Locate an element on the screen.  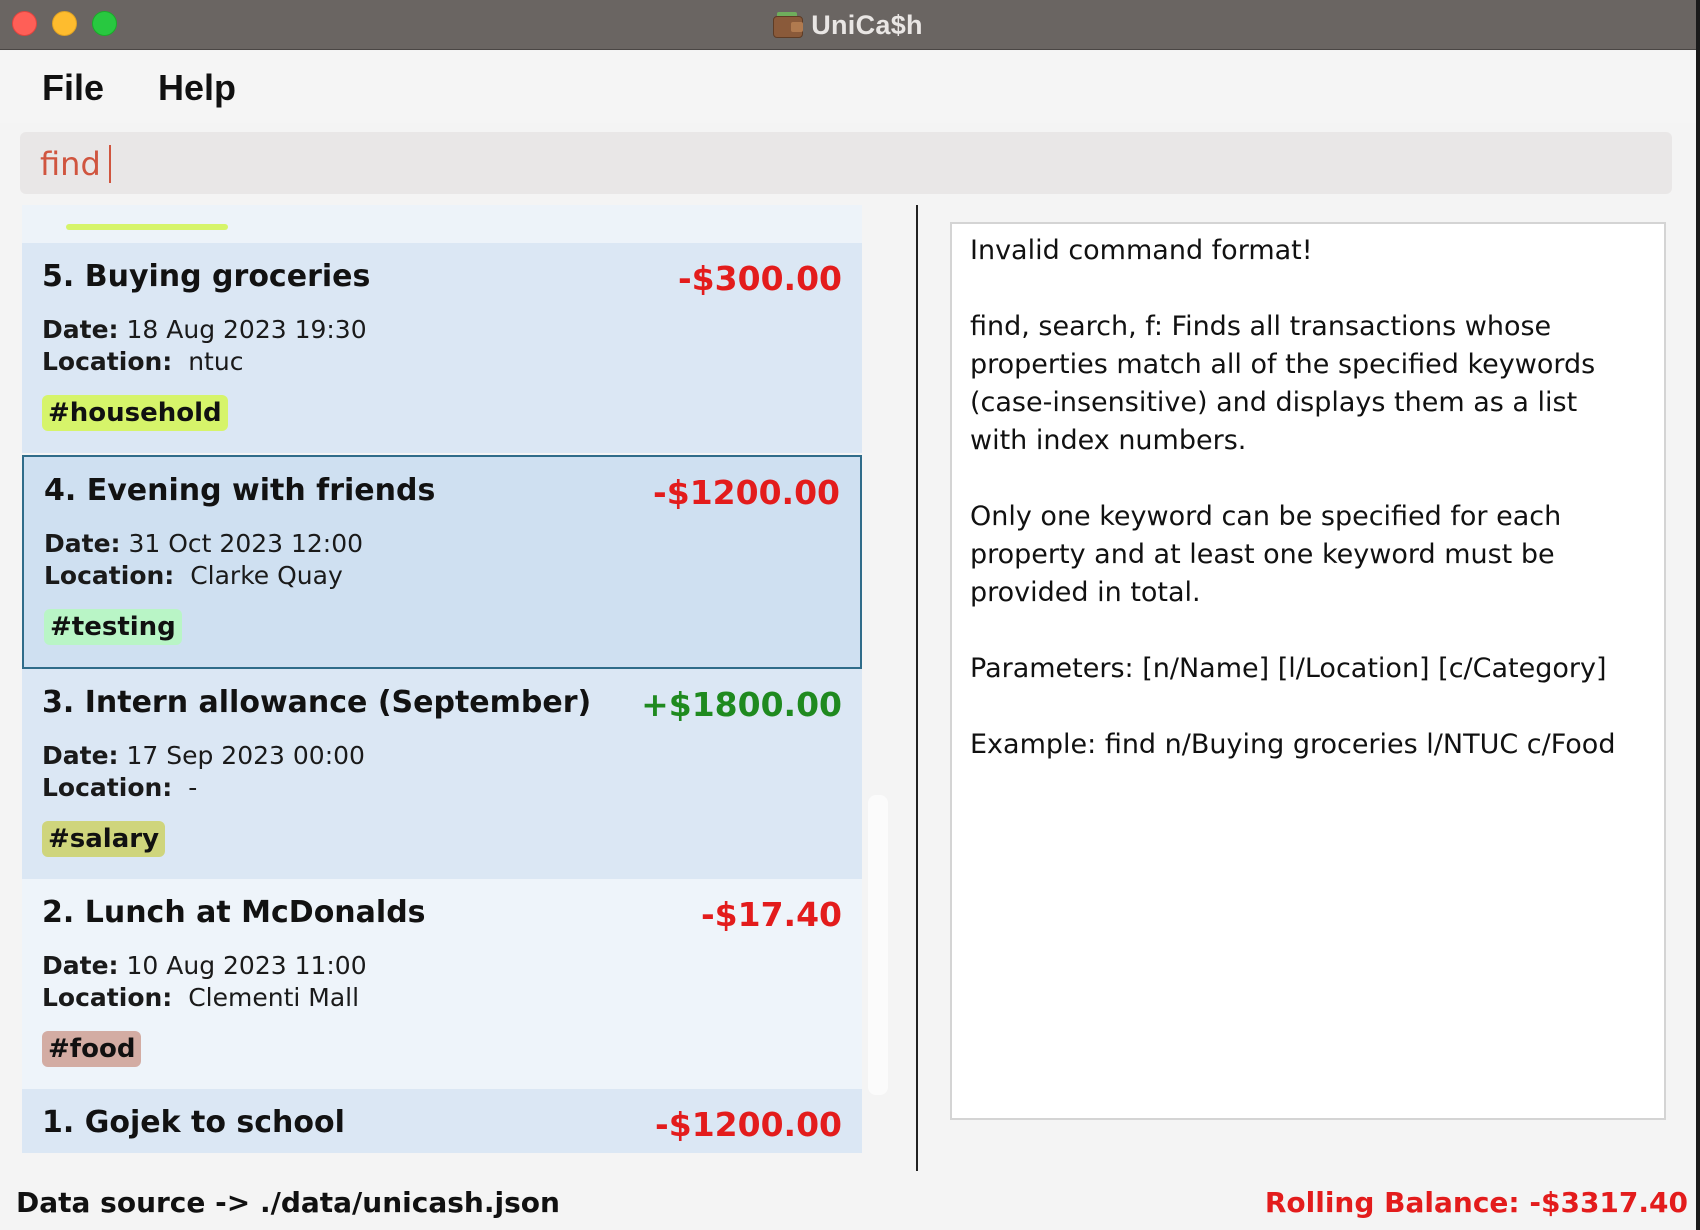
previous-card-partial is located at coordinates (442, 224).